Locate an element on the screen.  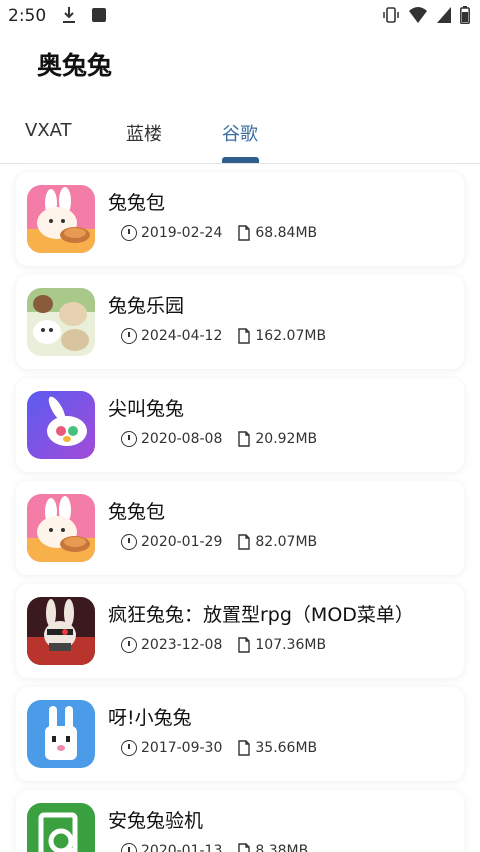
app-name: 兔兔乐园 is located at coordinates (146, 306).